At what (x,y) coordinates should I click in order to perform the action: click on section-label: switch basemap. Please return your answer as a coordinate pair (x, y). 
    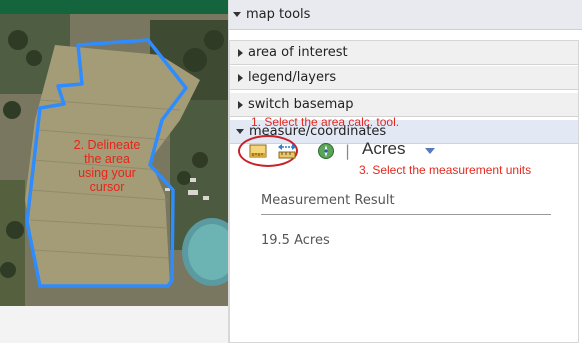
    Looking at the image, I should click on (301, 104).